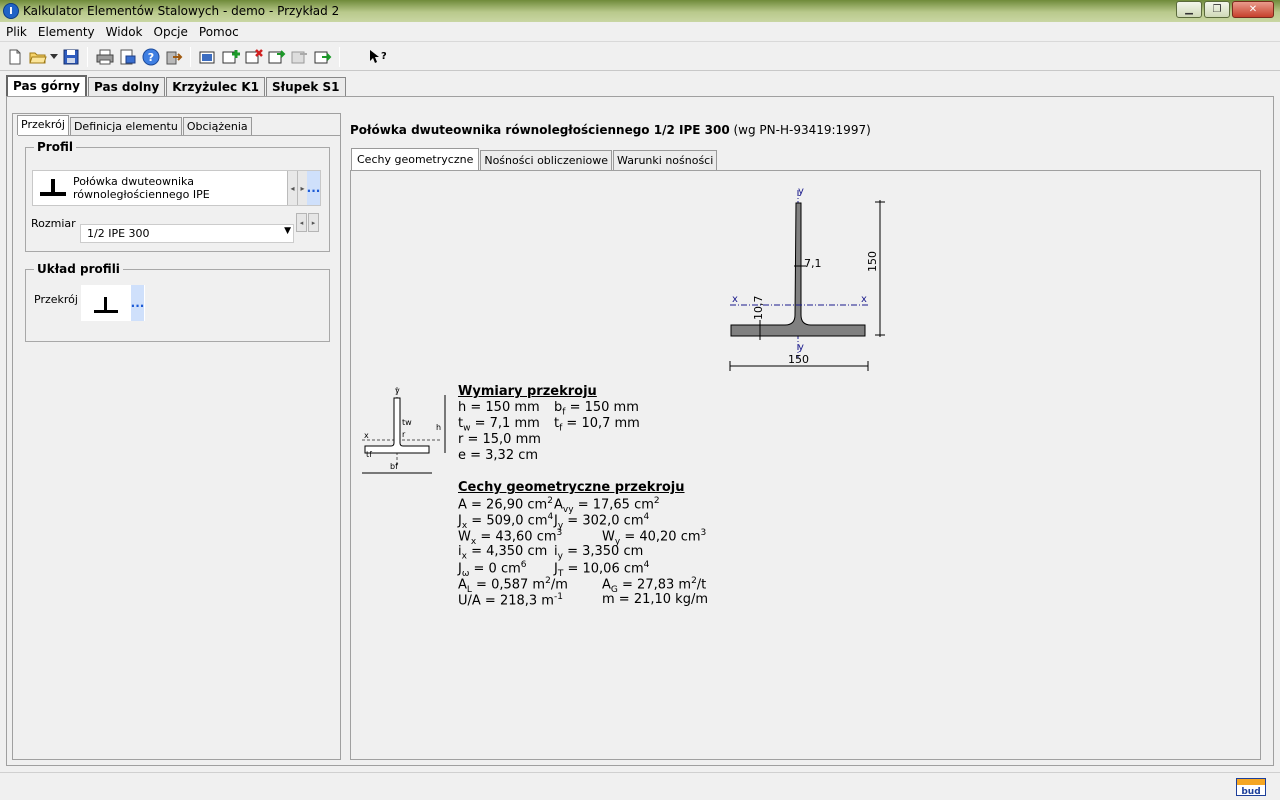 This screenshot has width=1280, height=800. I want to click on profil-group-title: Profil, so click(55, 147).